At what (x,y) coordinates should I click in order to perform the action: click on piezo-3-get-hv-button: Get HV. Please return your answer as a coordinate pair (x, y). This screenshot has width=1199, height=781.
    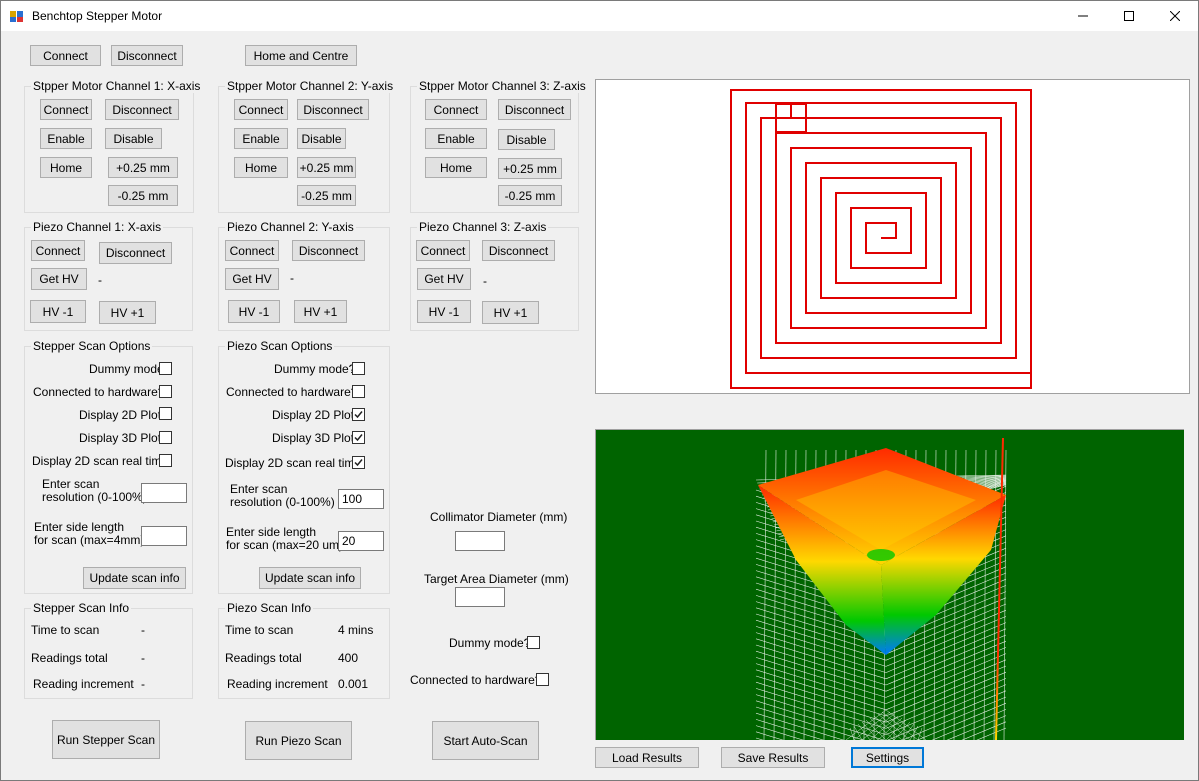
    Looking at the image, I should click on (444, 279).